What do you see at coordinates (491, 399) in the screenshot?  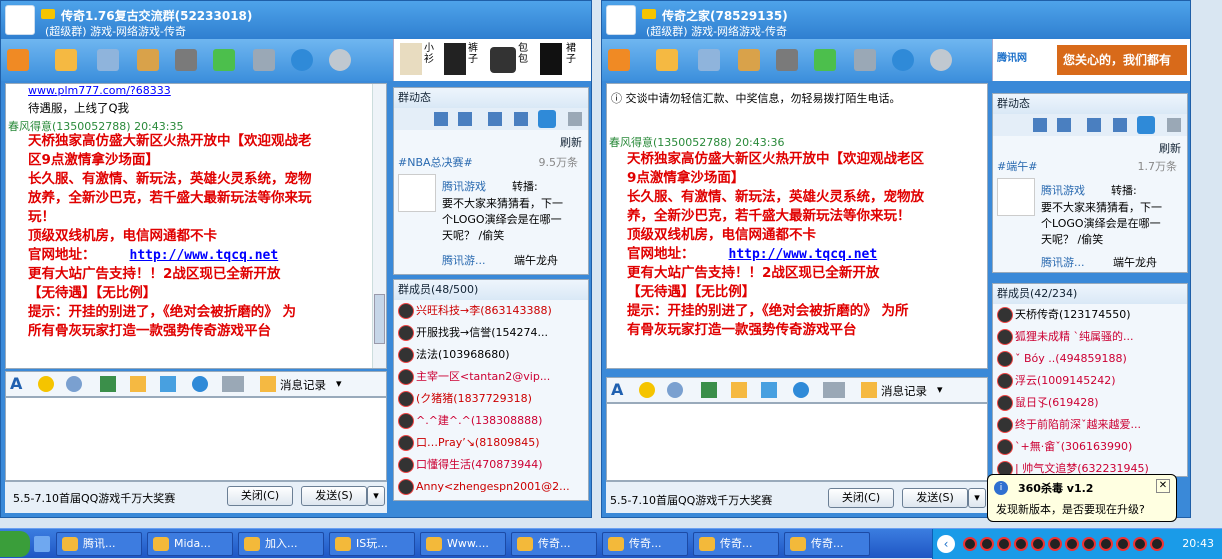 I see `member-item: (ク猪猪(1837729318)` at bounding box center [491, 399].